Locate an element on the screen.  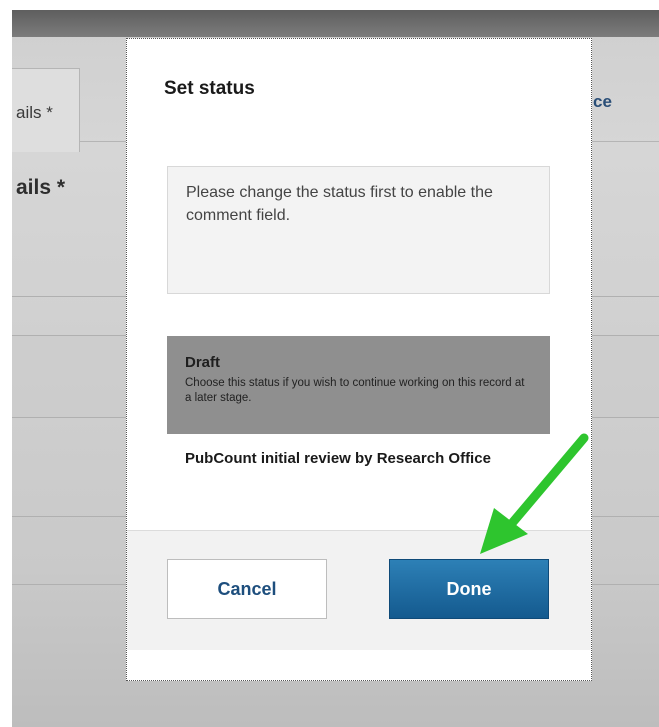
top-bar is located at coordinates (335, 23).